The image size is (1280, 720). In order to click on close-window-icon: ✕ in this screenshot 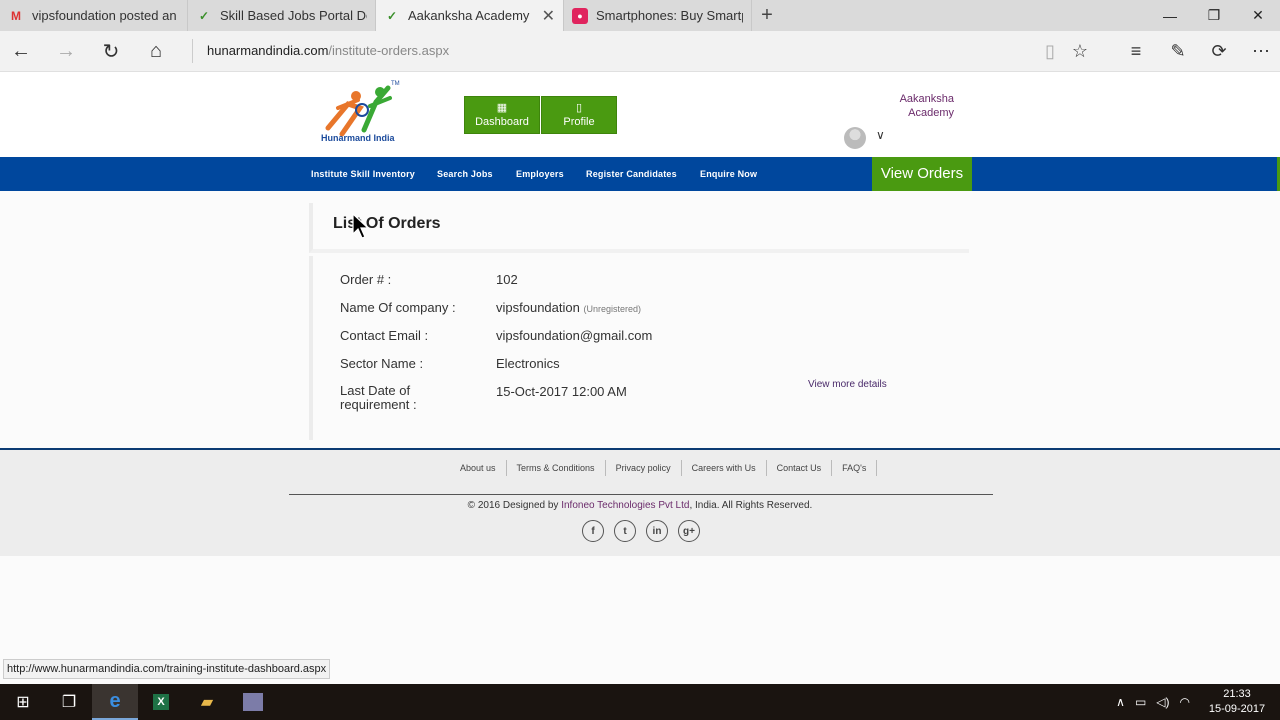, I will do `click(1258, 15)`.